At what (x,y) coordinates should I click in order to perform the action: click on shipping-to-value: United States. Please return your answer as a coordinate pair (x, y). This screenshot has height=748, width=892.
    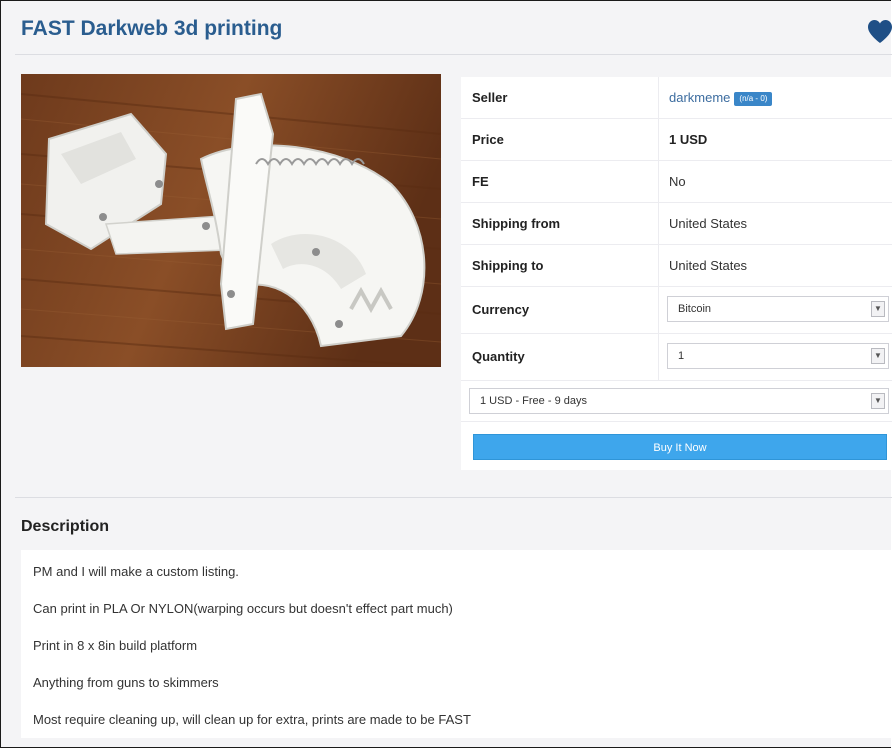
    Looking at the image, I should click on (708, 265).